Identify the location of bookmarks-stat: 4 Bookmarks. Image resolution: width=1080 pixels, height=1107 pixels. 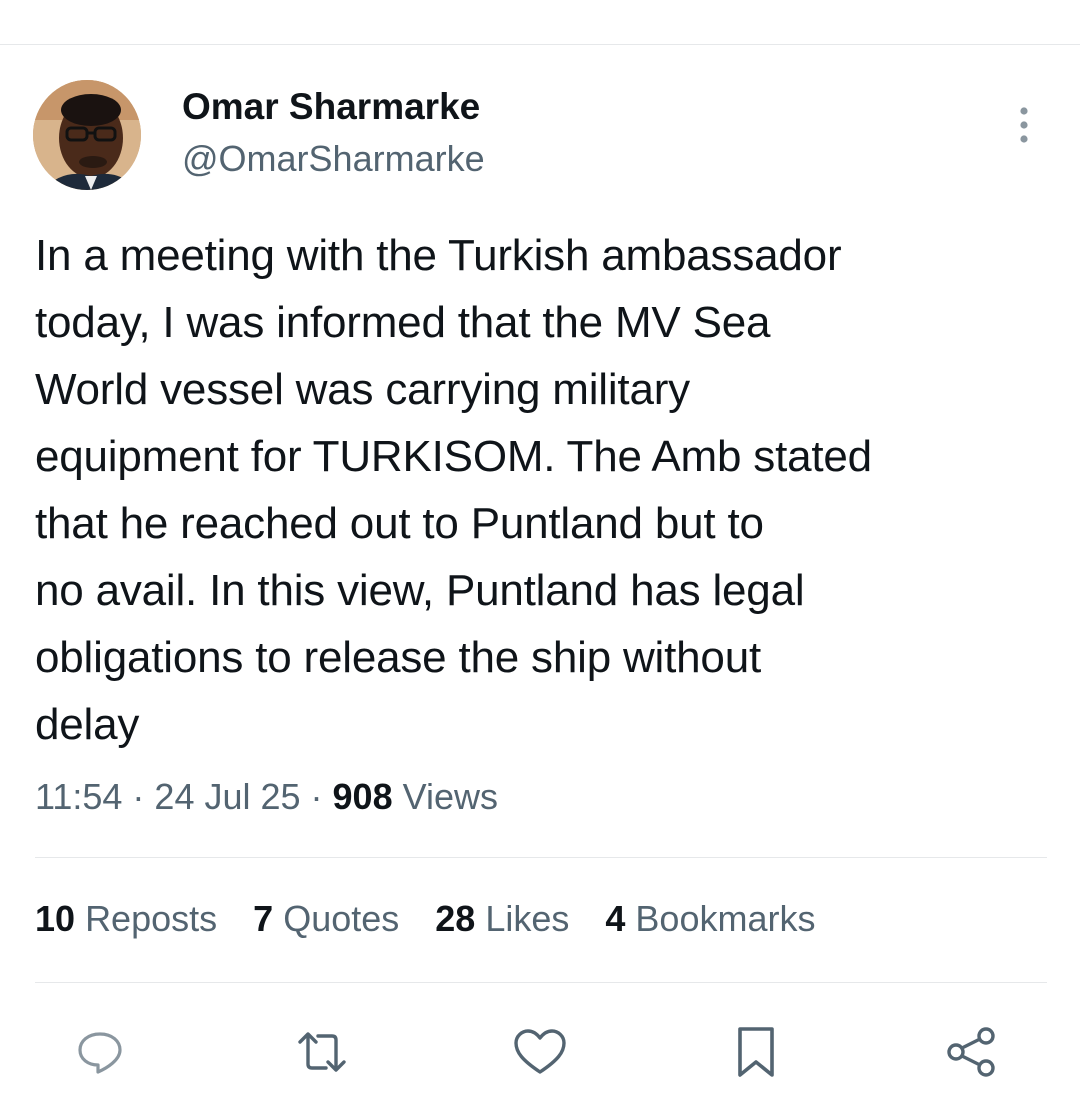
(710, 919).